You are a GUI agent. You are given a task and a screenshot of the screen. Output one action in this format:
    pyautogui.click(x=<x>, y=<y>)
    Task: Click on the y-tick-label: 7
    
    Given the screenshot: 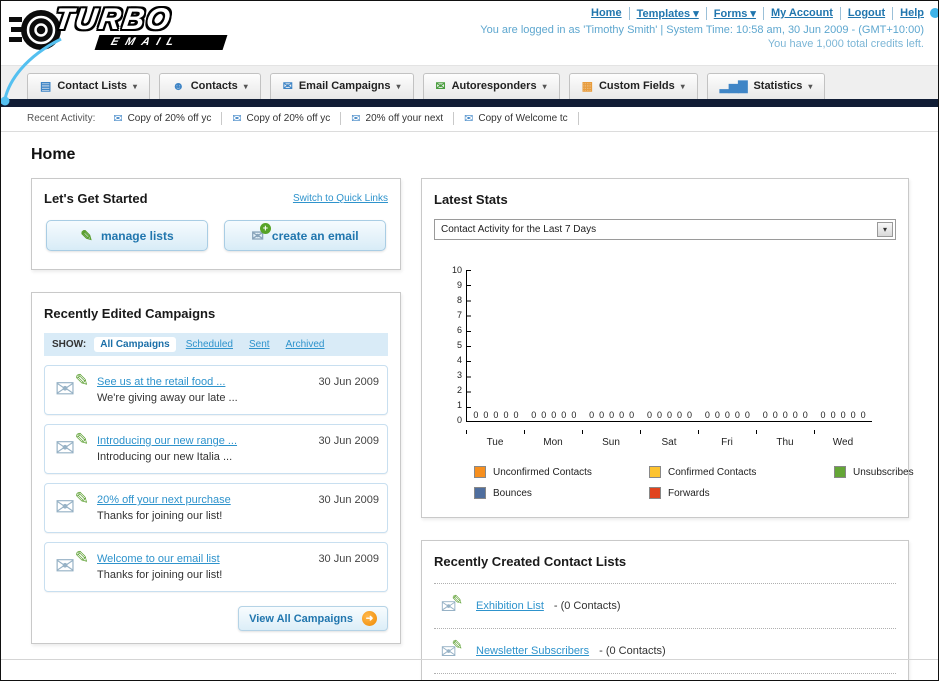 What is the action you would take?
    pyautogui.click(x=459, y=315)
    